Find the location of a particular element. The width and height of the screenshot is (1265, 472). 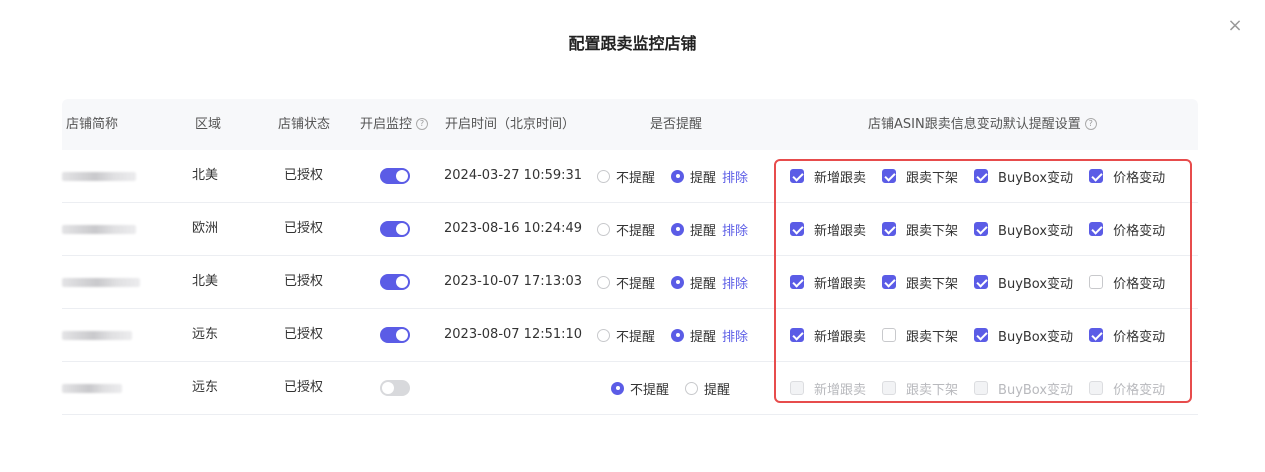

time-cell: 2023-08-07 12:51:10 is located at coordinates (513, 334).